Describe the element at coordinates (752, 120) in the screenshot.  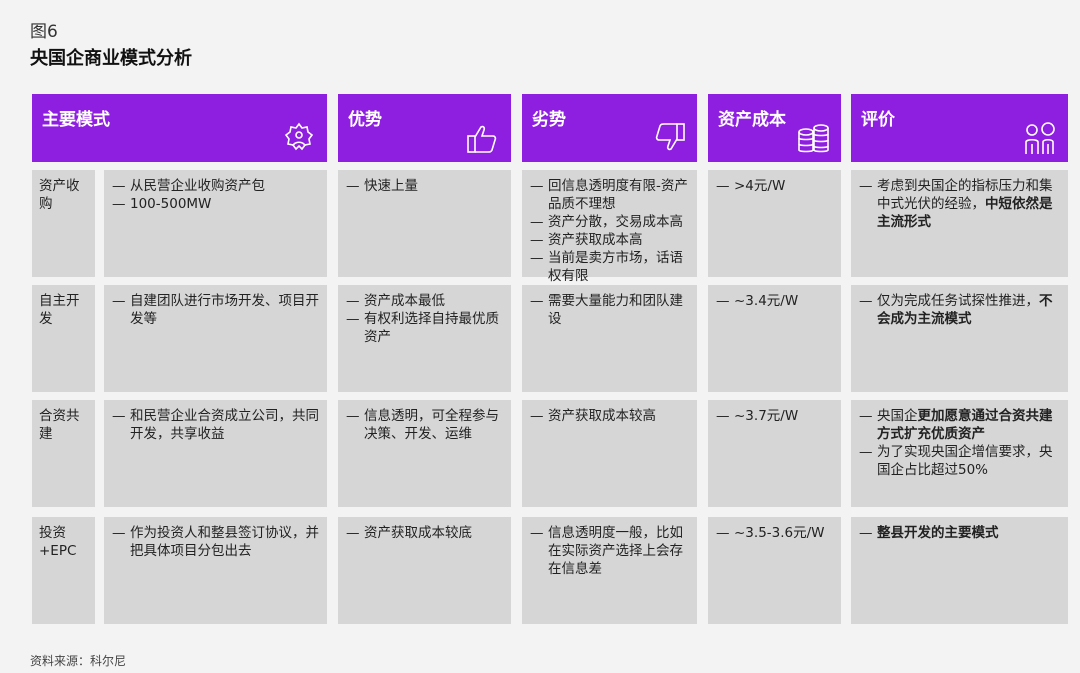
I see `header-cost-label: 资产成本` at that location.